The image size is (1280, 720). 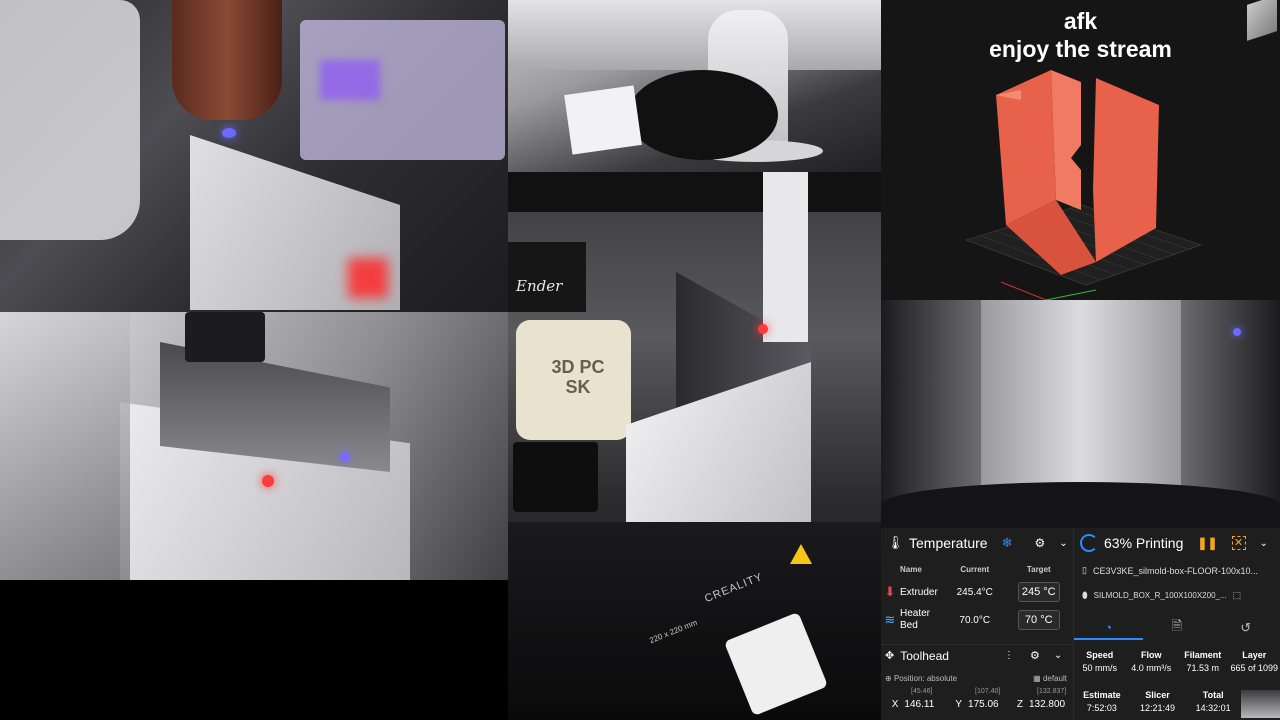 I want to click on paper-card, so click(x=603, y=120).